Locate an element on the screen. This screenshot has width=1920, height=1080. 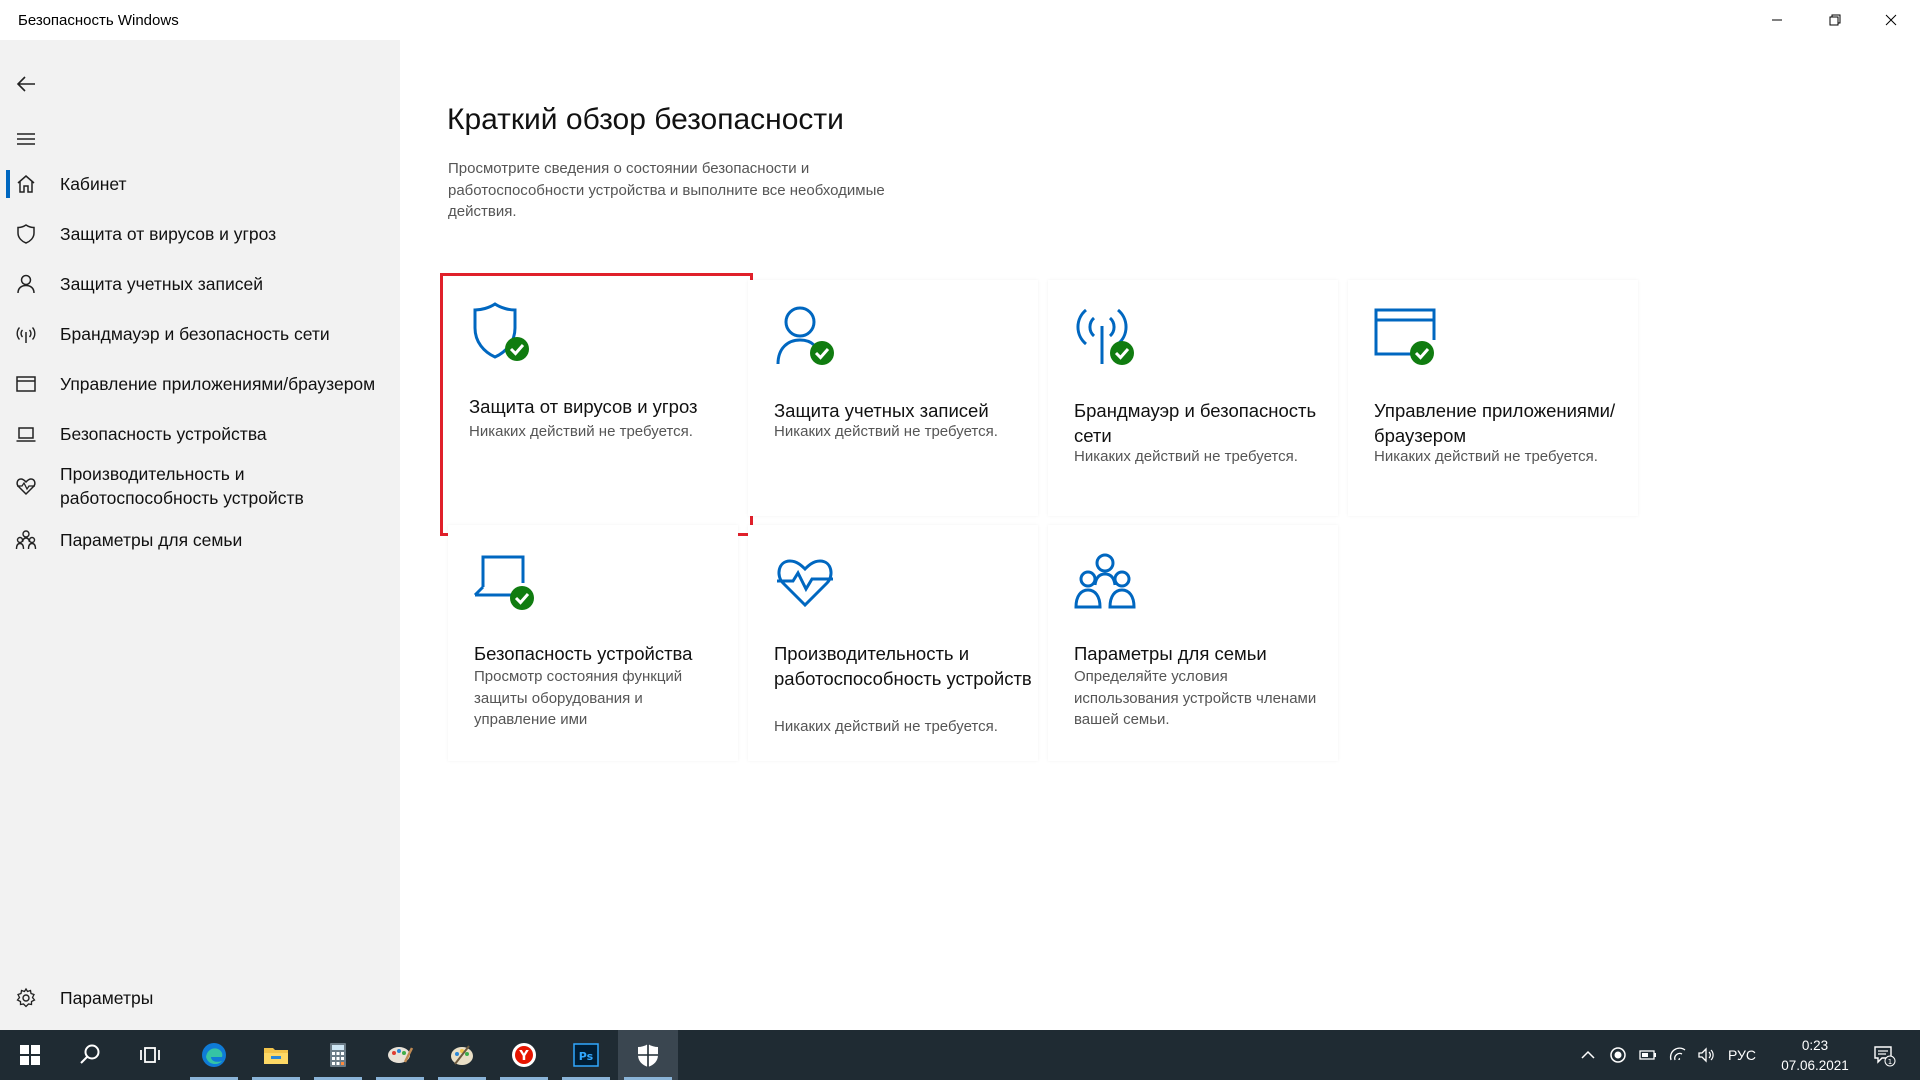
taskbar-paint is located at coordinates (400, 1055).